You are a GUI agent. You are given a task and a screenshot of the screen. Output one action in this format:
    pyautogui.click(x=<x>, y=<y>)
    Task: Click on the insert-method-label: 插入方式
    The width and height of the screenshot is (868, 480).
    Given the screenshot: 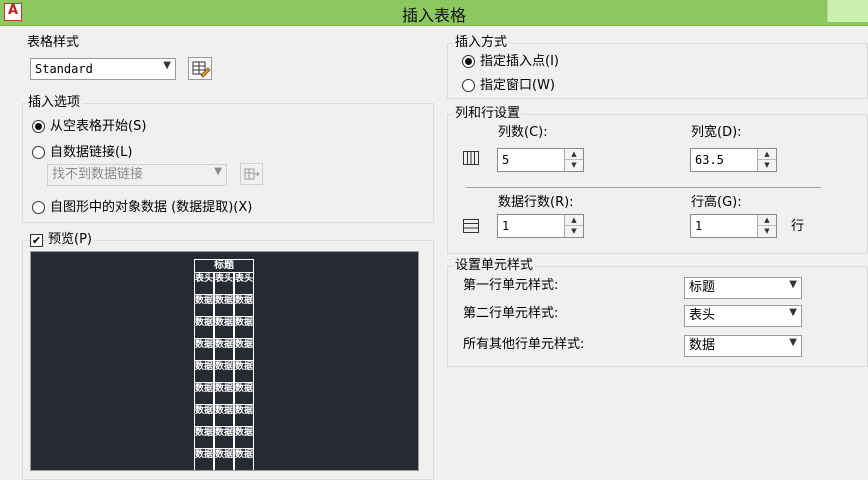 What is the action you would take?
    pyautogui.click(x=481, y=43)
    